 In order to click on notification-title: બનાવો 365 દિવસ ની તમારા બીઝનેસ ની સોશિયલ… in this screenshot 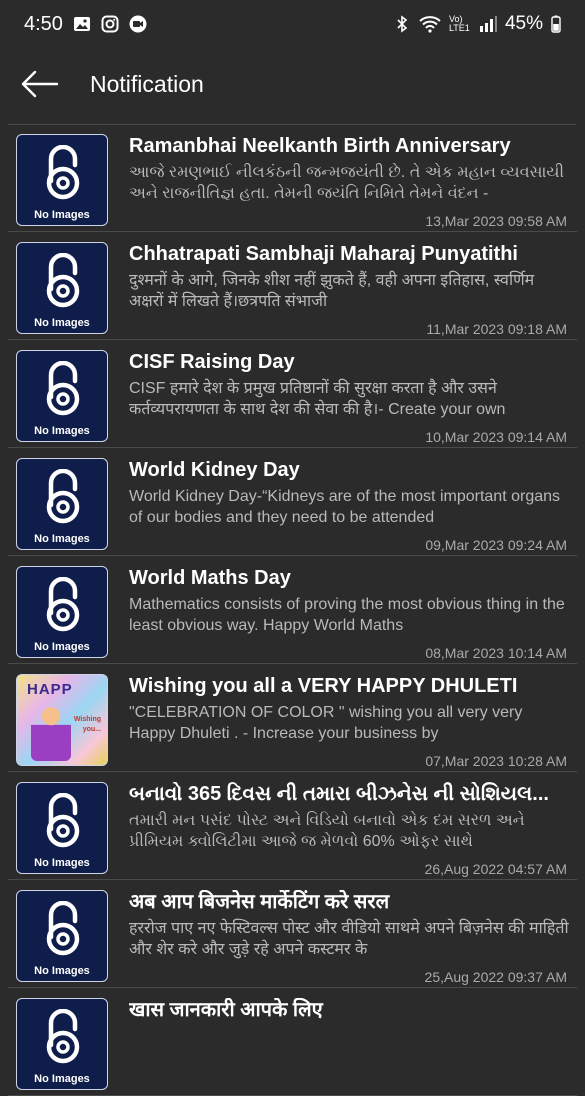, I will do `click(339, 794)`.